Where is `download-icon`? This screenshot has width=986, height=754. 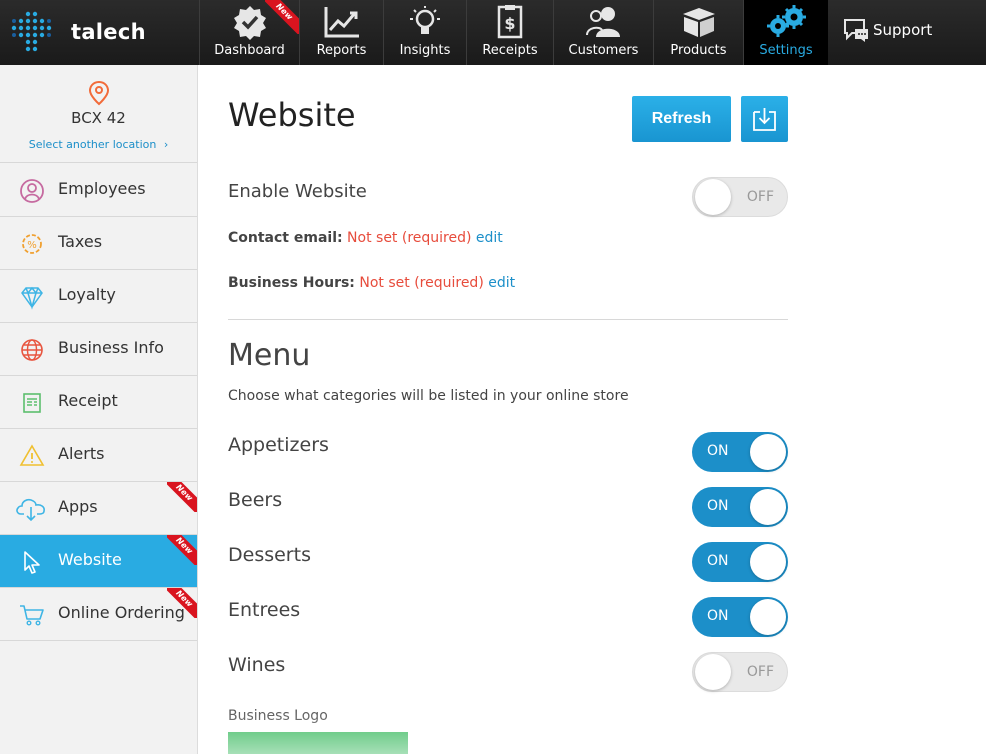
download-icon is located at coordinates (764, 119).